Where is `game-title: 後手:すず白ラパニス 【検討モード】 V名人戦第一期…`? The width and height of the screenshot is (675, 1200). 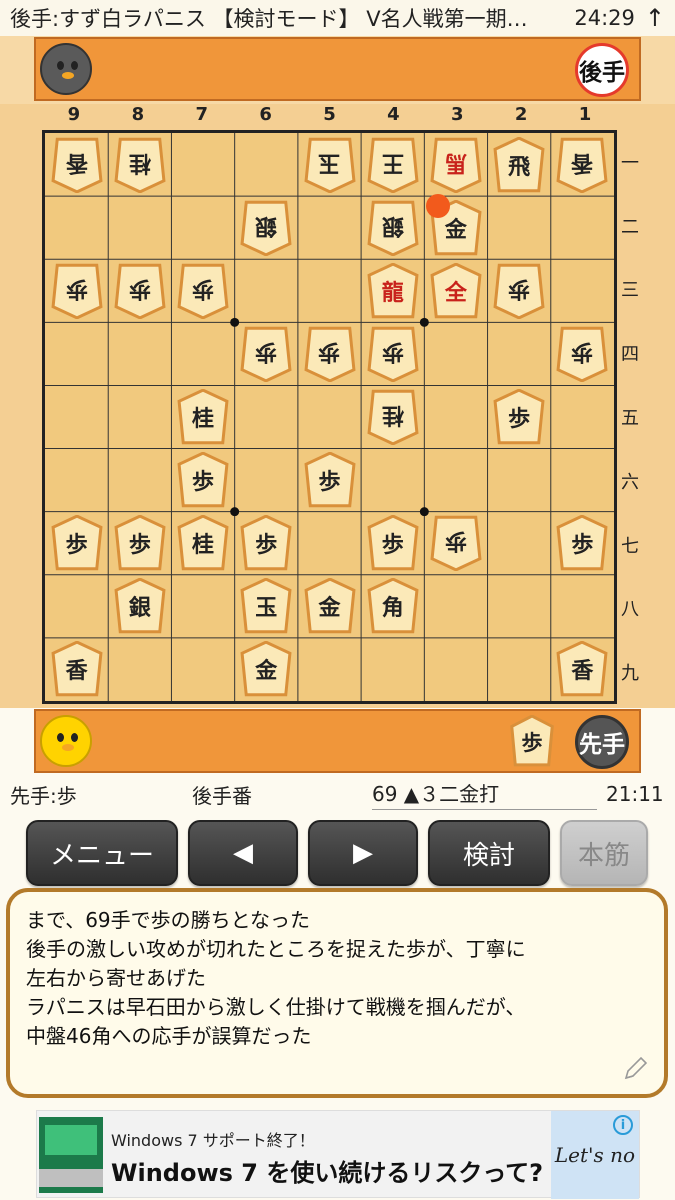 game-title: 後手:すず白ラパニス 【検討モード】 V名人戦第一期… is located at coordinates (269, 19).